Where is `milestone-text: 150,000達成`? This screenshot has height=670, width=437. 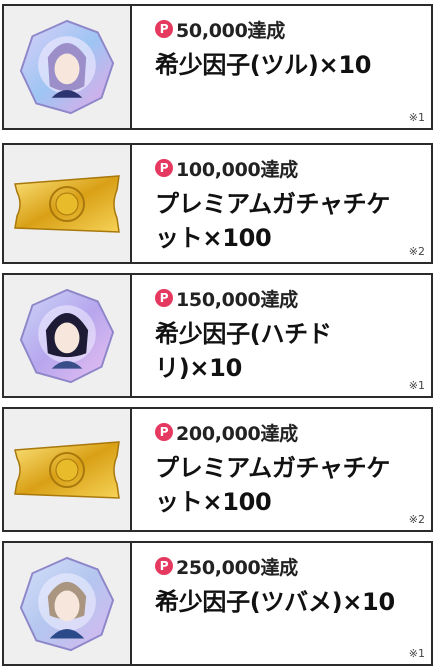
milestone-text: 150,000達成 is located at coordinates (237, 299).